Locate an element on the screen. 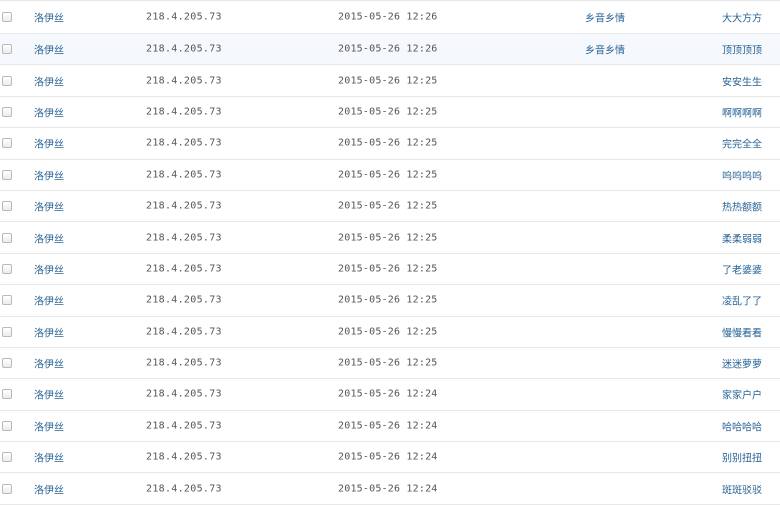 The width and height of the screenshot is (780, 505). table-row: 洛伊丝 218.4.205.73 2015-05-26 12:25 热热额额 is located at coordinates (390, 206).